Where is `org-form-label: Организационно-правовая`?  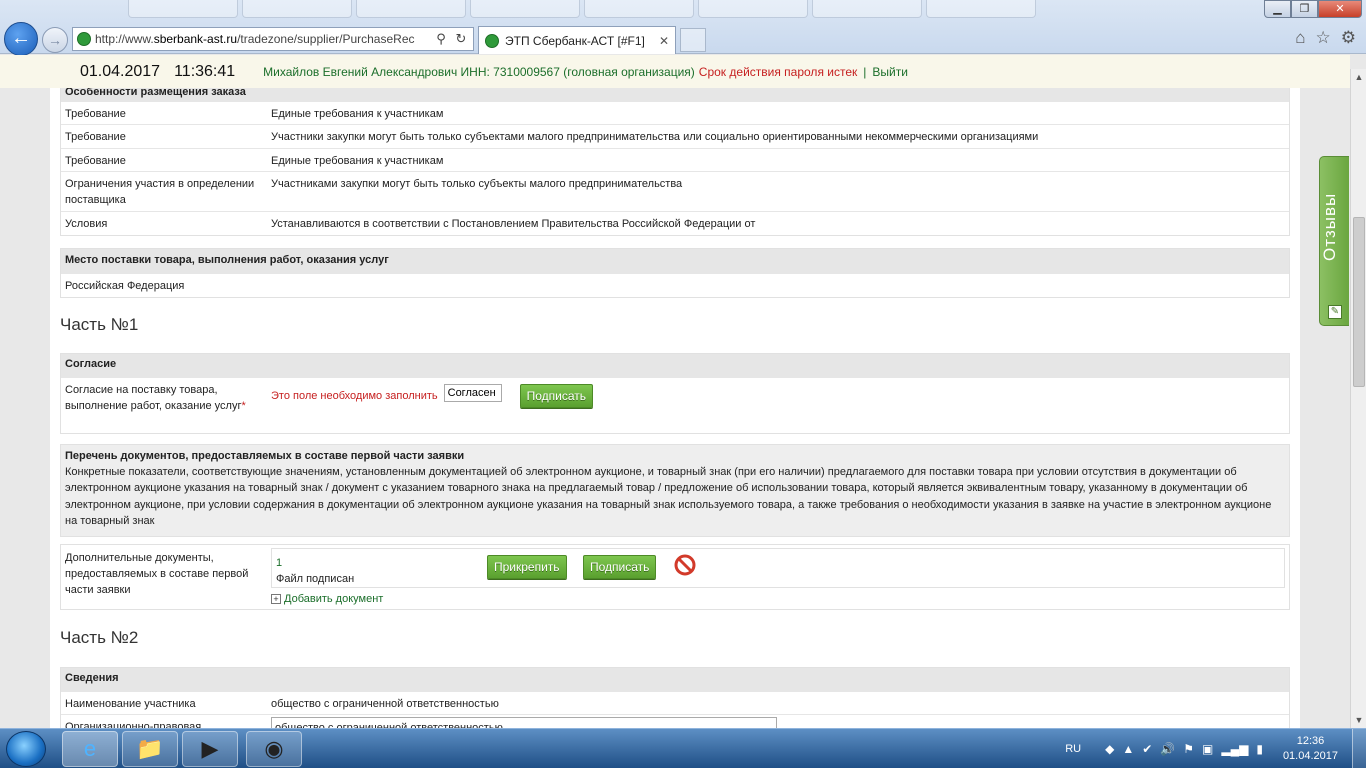
org-form-label: Организационно-правовая is located at coordinates (133, 724).